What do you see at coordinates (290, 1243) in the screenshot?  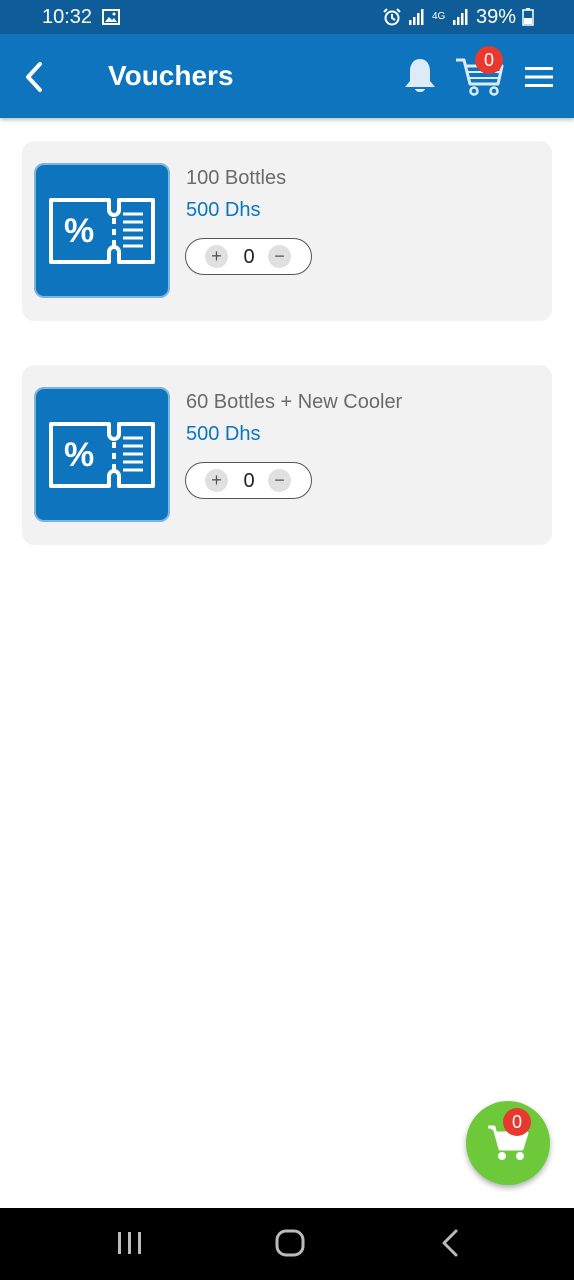 I see `home-icon` at bounding box center [290, 1243].